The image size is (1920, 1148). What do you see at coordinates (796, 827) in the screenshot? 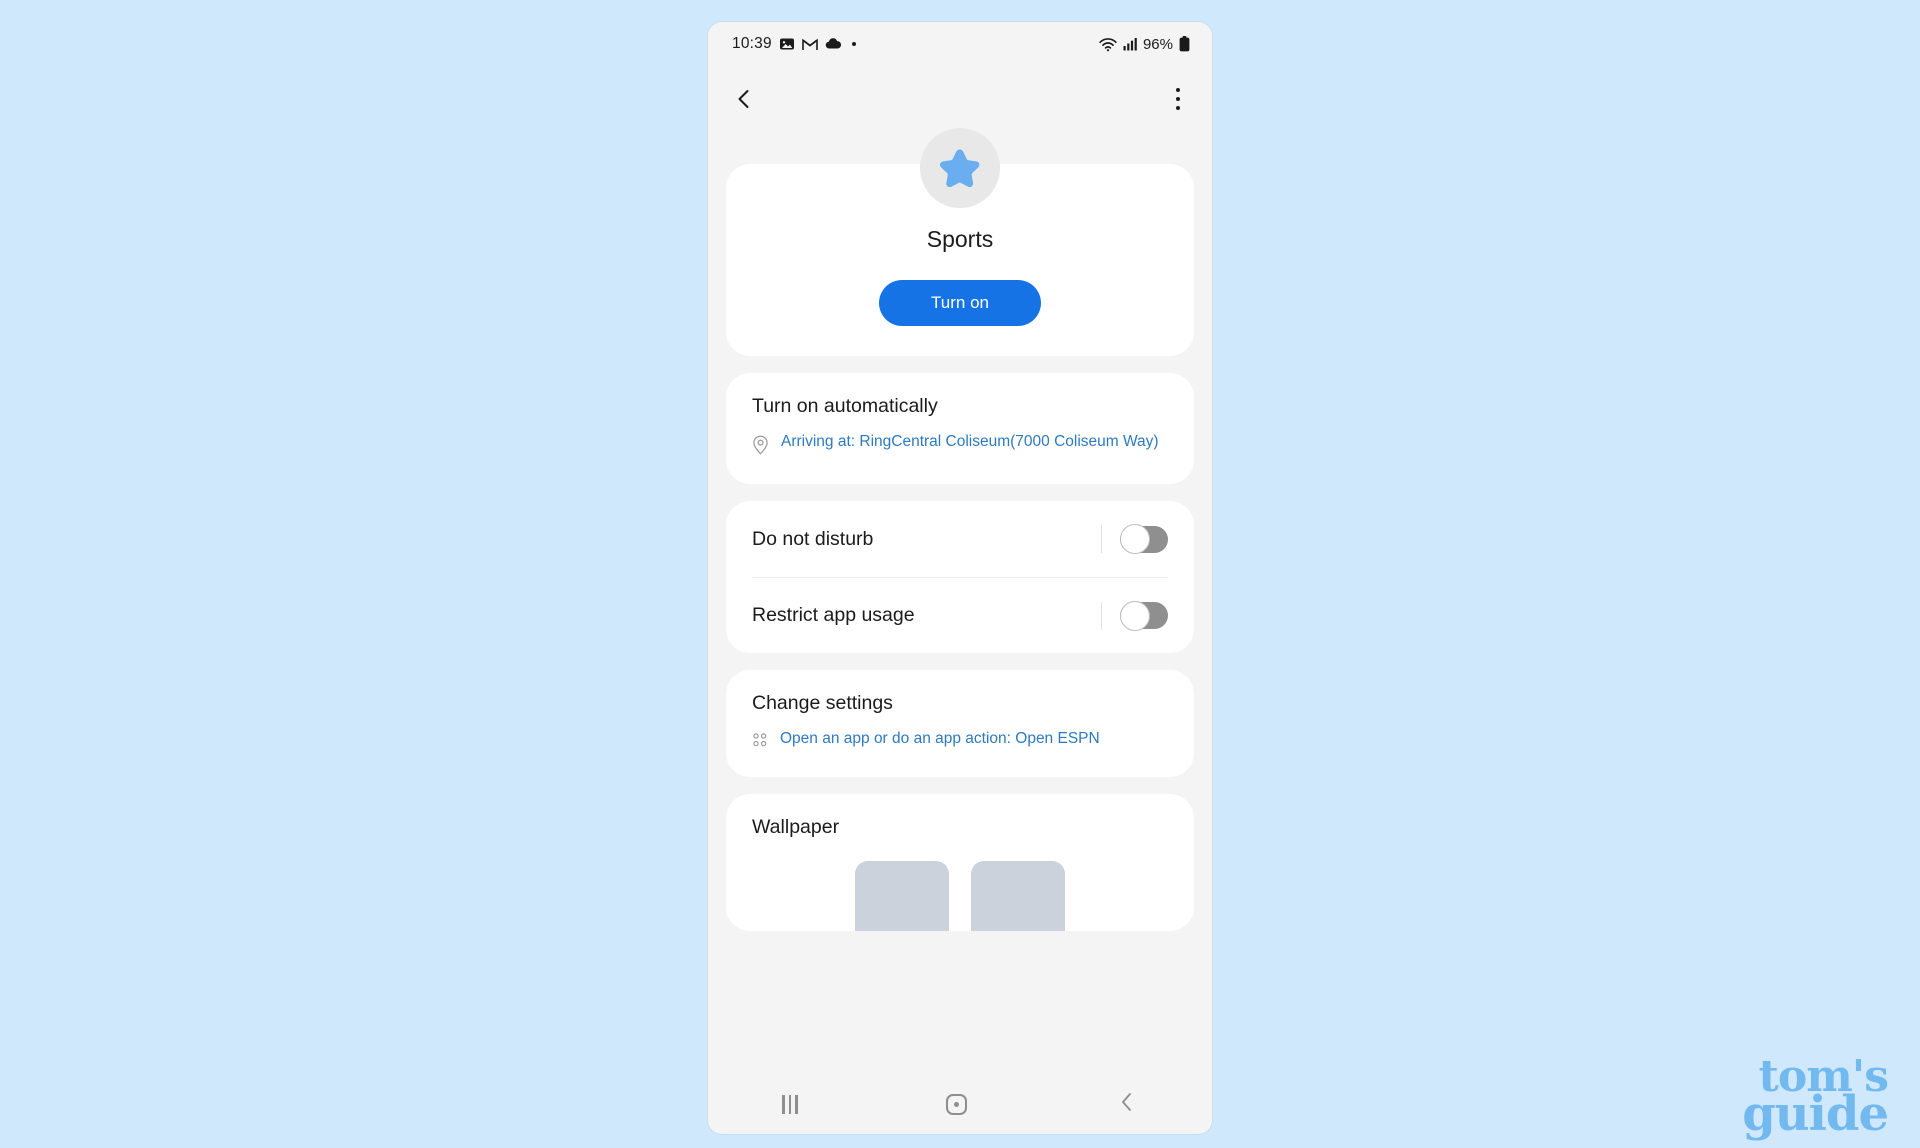
I see `wallpaper-title: Wallpaper` at bounding box center [796, 827].